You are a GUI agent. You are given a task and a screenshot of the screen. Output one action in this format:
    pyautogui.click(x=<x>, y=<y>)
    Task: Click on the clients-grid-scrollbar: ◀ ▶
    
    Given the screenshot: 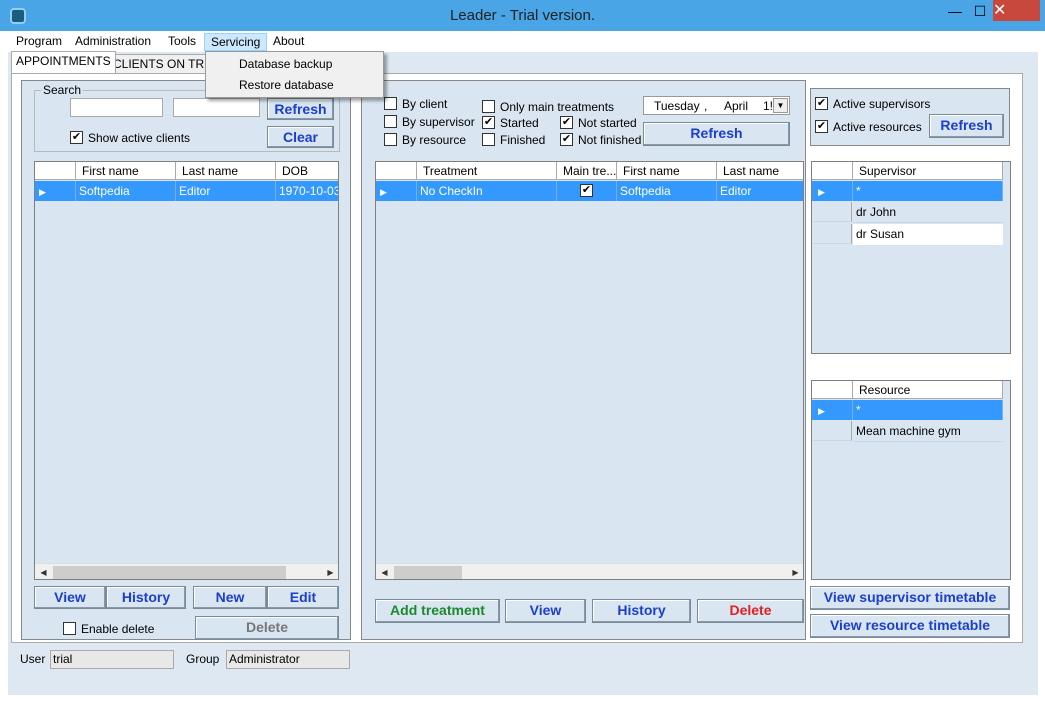 What is the action you would take?
    pyautogui.click(x=186, y=571)
    